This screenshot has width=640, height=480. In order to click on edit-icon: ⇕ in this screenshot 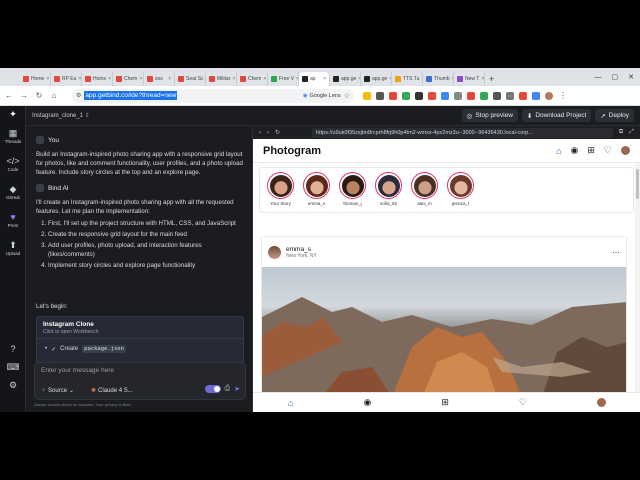, I will do `click(87, 116)`.